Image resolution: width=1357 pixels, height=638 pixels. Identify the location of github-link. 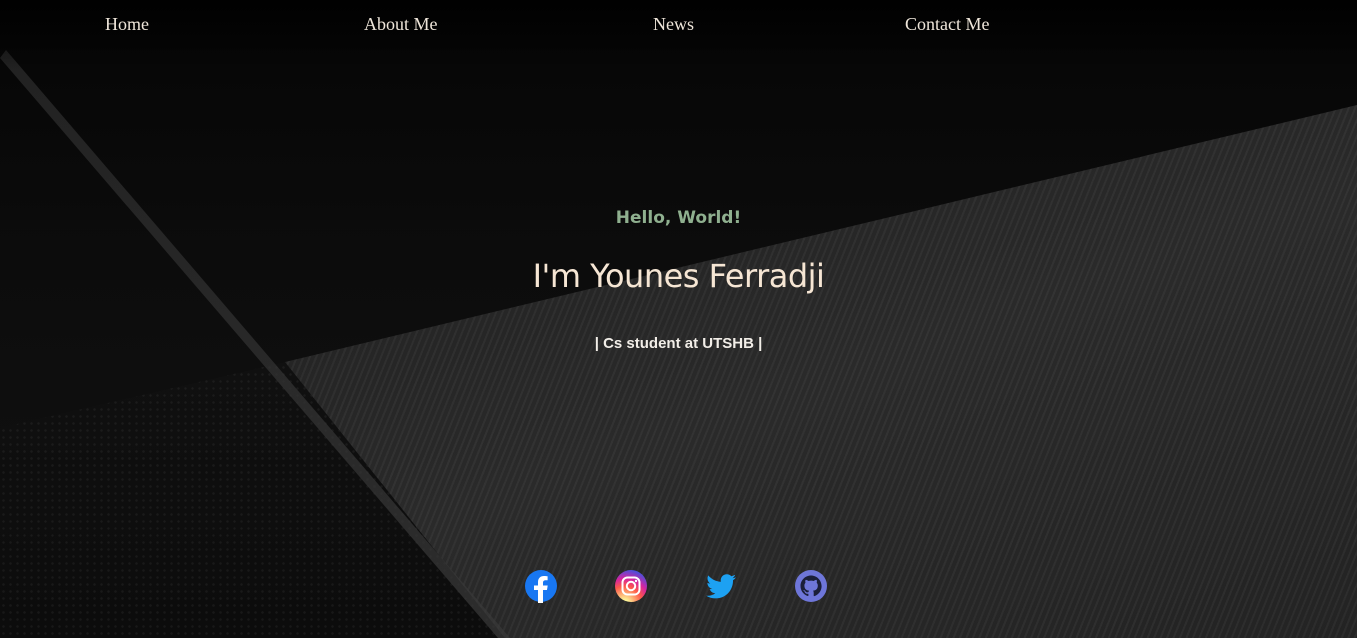
(811, 586).